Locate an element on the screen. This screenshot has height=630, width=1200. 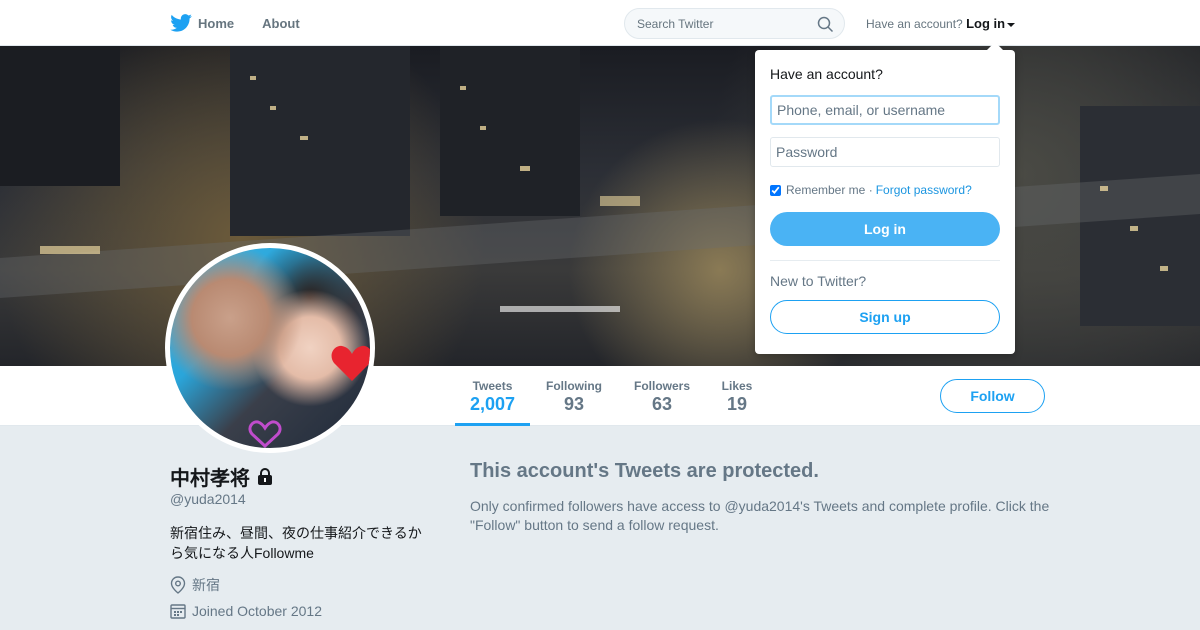
stat-value: 19 is located at coordinates (737, 404).